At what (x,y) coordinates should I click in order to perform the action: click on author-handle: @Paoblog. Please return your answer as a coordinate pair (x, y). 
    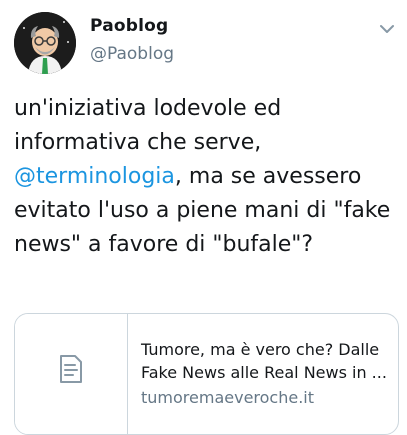
    Looking at the image, I should click on (132, 54).